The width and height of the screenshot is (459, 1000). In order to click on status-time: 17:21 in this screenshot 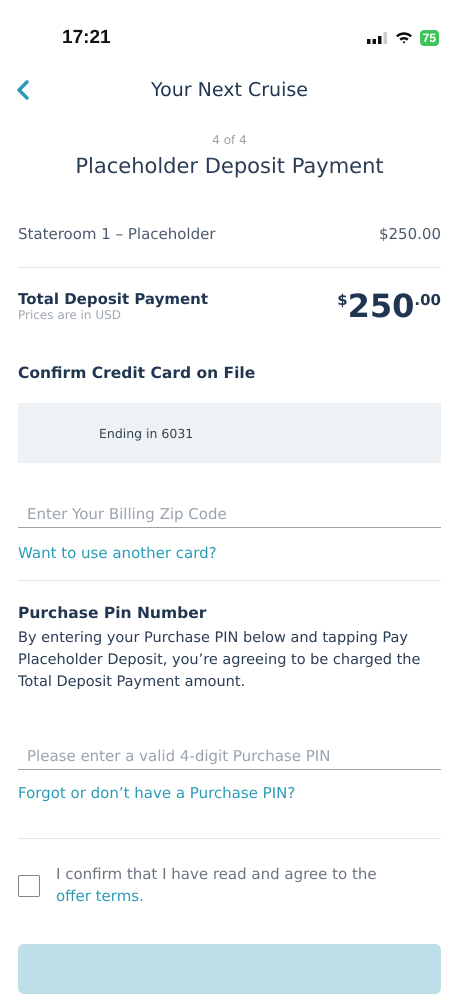, I will do `click(86, 37)`.